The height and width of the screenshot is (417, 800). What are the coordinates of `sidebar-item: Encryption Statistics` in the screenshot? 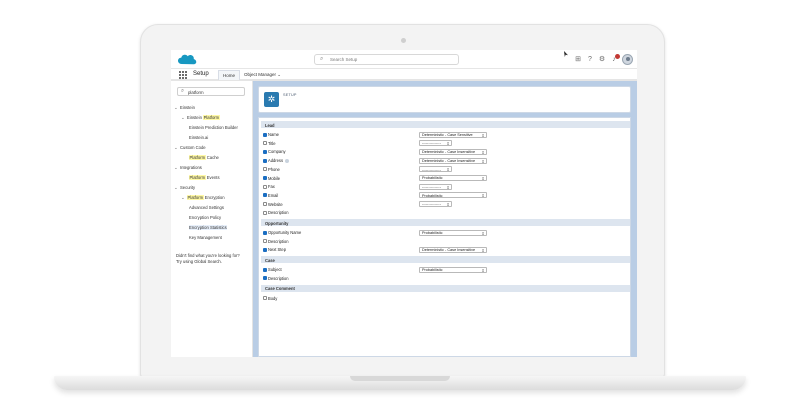 It's located at (208, 227).